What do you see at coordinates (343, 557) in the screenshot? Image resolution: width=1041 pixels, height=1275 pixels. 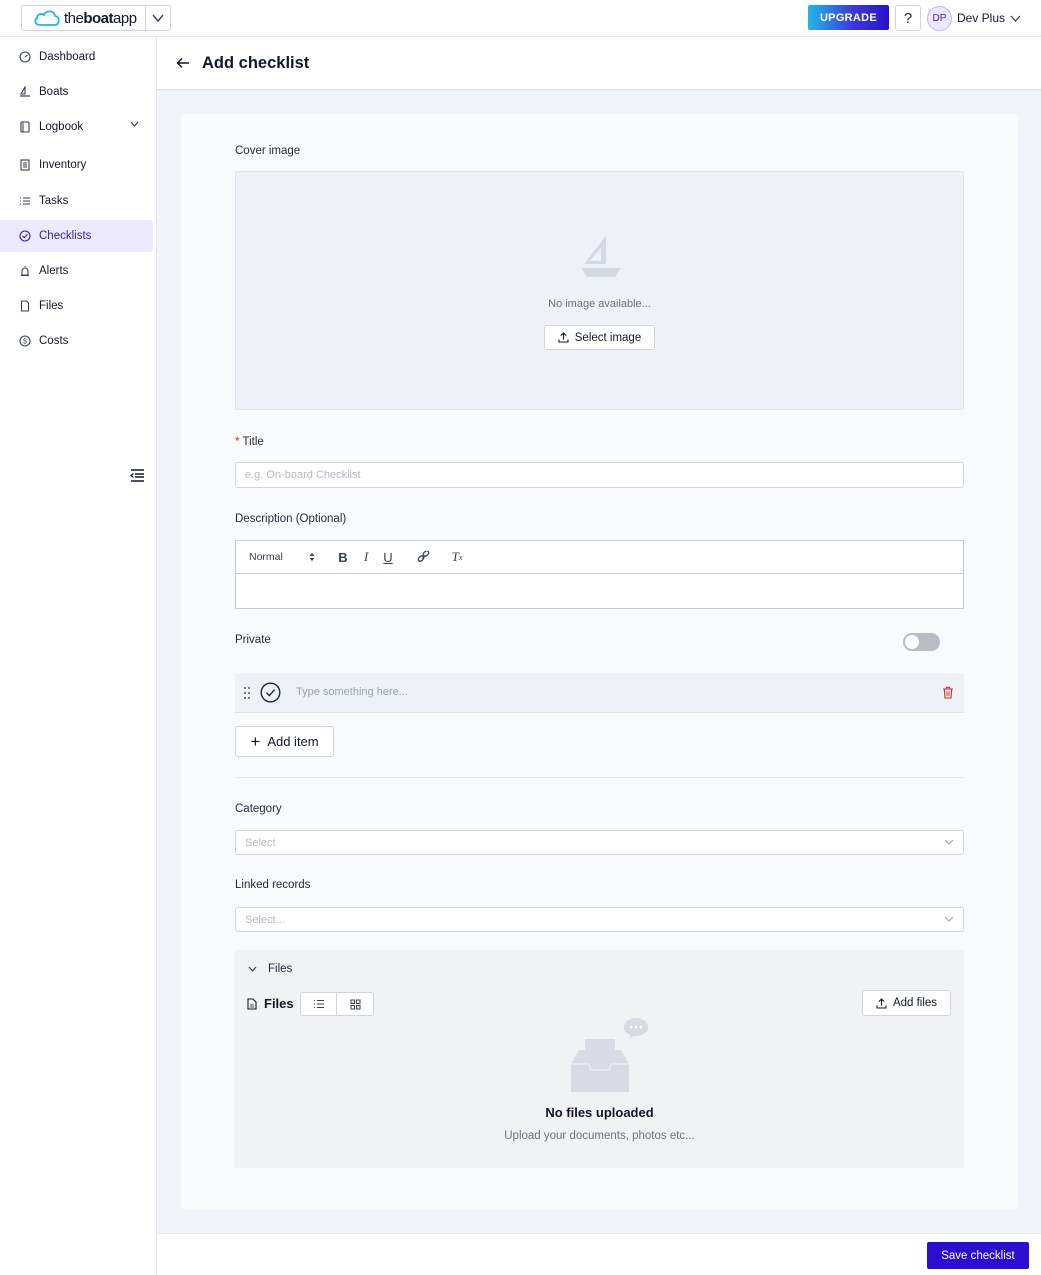 I see `bold-icon: B` at bounding box center [343, 557].